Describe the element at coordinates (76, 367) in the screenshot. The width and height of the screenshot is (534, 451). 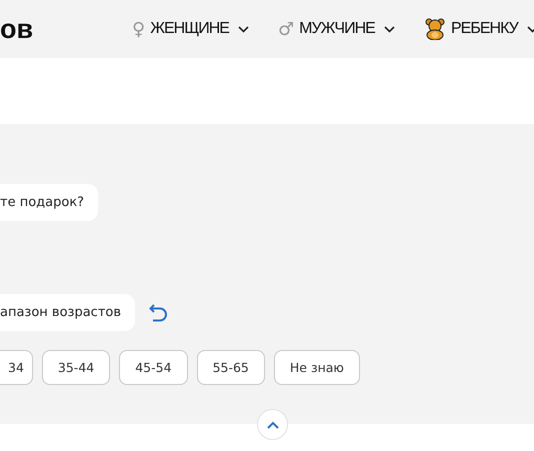
I see `age-option-button: 35-44` at that location.